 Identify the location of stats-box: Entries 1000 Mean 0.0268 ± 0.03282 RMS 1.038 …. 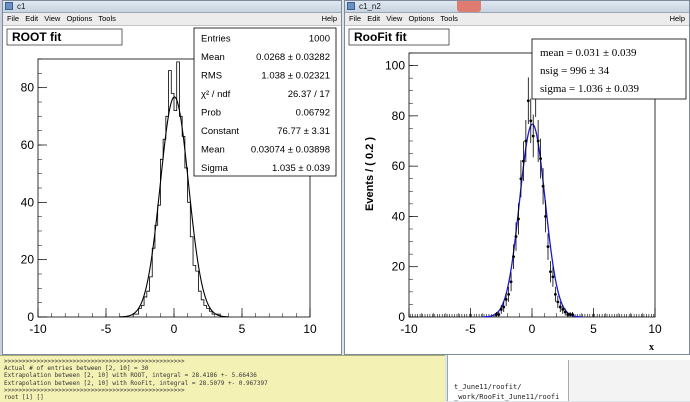
(265, 102).